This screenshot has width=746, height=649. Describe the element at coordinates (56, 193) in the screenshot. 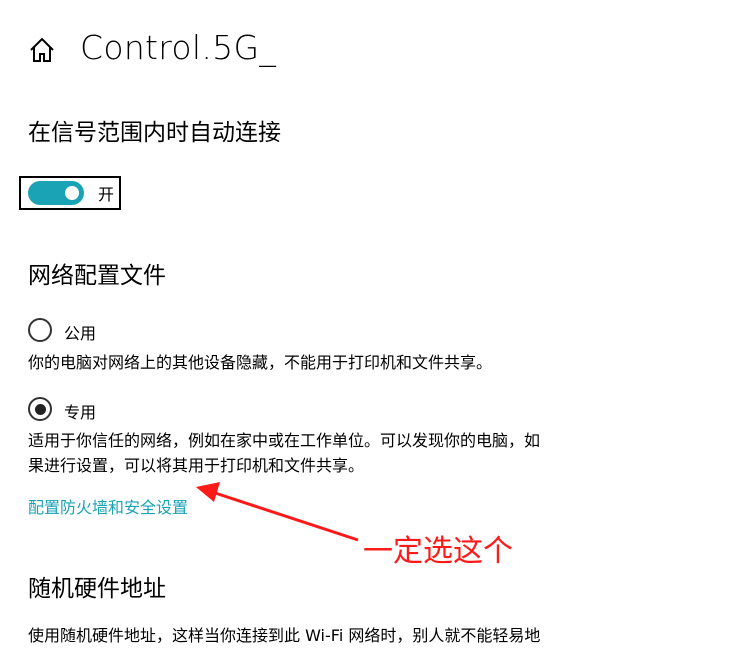

I see `toggle-switch` at that location.